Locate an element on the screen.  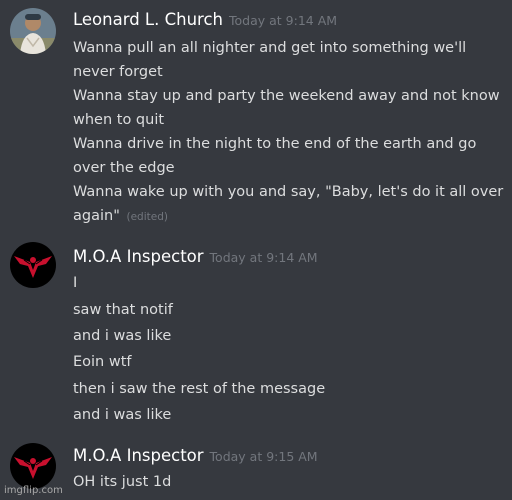
message-line: when to quit is located at coordinates (119, 120).